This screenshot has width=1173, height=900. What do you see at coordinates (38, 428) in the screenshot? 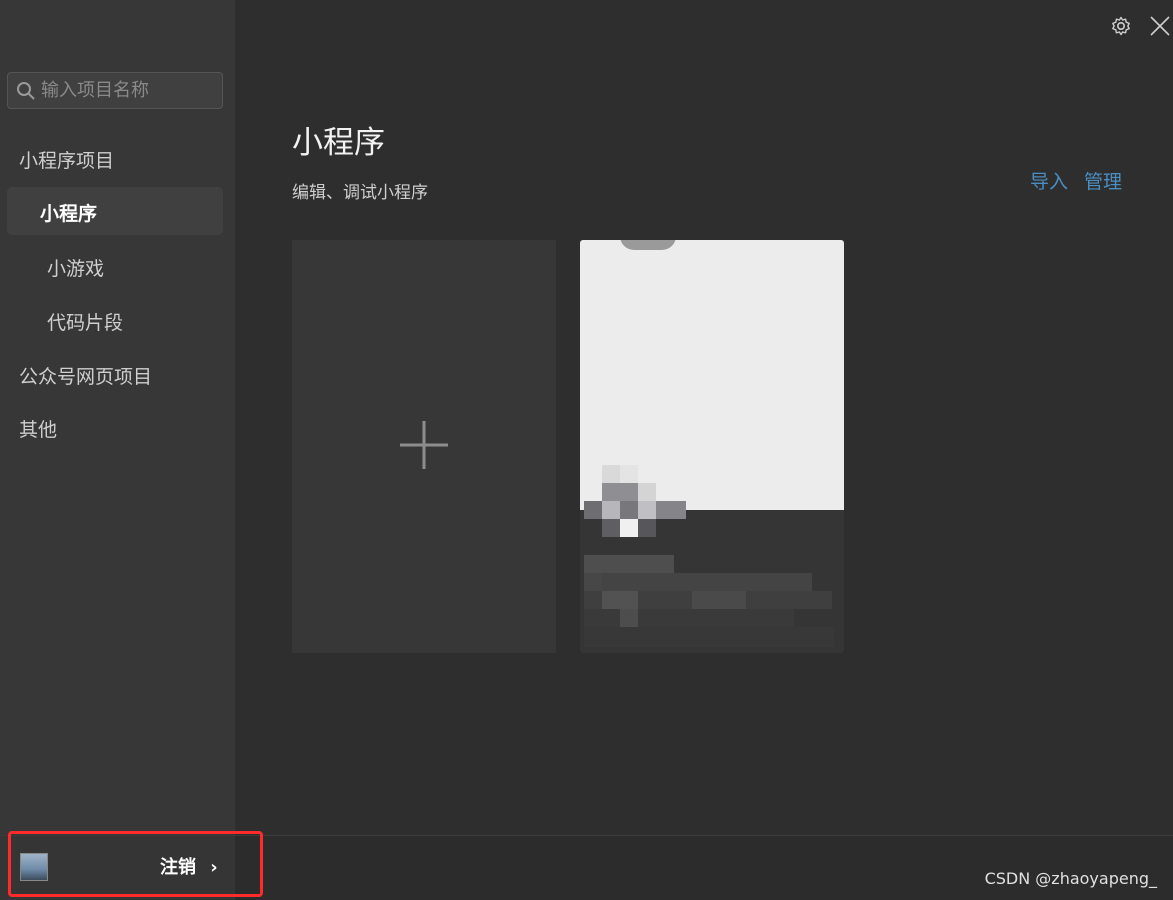
I see `sidebar-group-other: 其他` at bounding box center [38, 428].